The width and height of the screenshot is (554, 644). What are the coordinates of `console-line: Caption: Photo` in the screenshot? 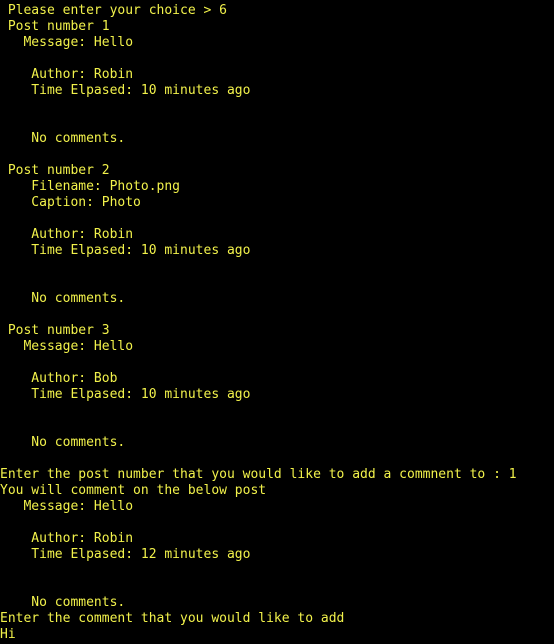 It's located at (70, 202).